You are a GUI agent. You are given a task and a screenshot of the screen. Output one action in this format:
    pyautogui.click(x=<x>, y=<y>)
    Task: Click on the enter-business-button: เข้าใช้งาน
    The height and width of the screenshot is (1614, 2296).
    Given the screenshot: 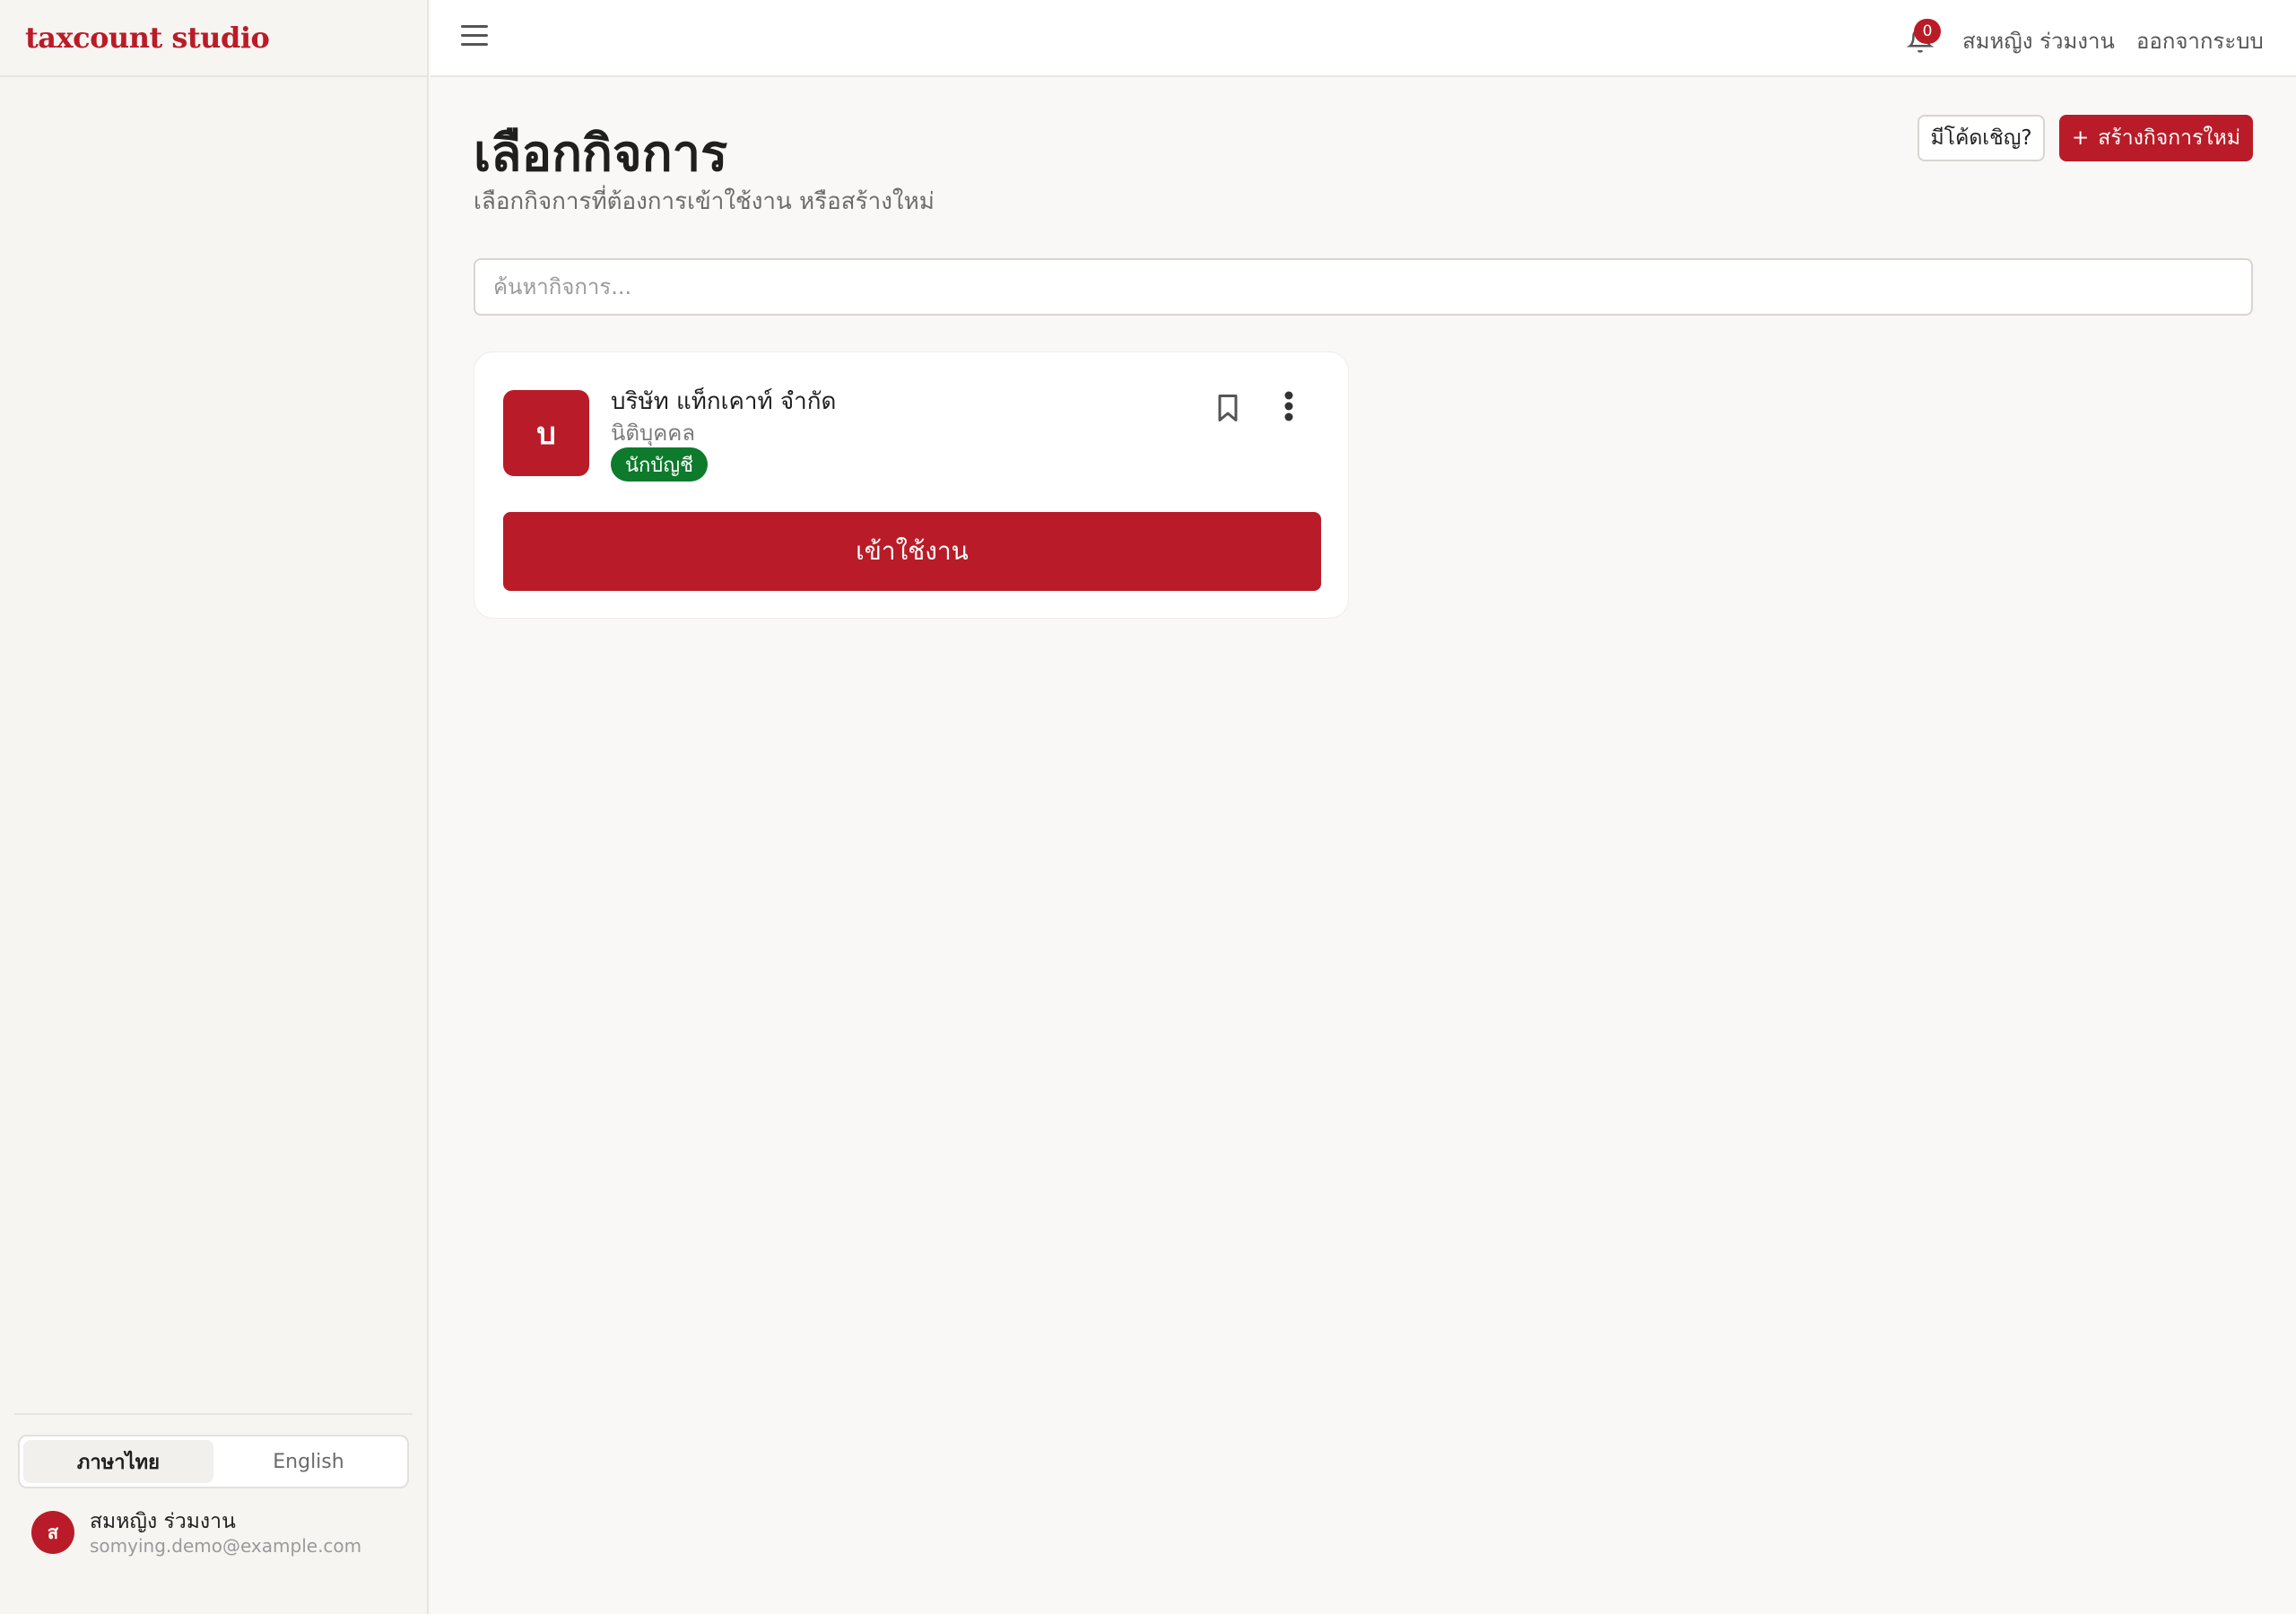 What is the action you would take?
    pyautogui.click(x=912, y=551)
    